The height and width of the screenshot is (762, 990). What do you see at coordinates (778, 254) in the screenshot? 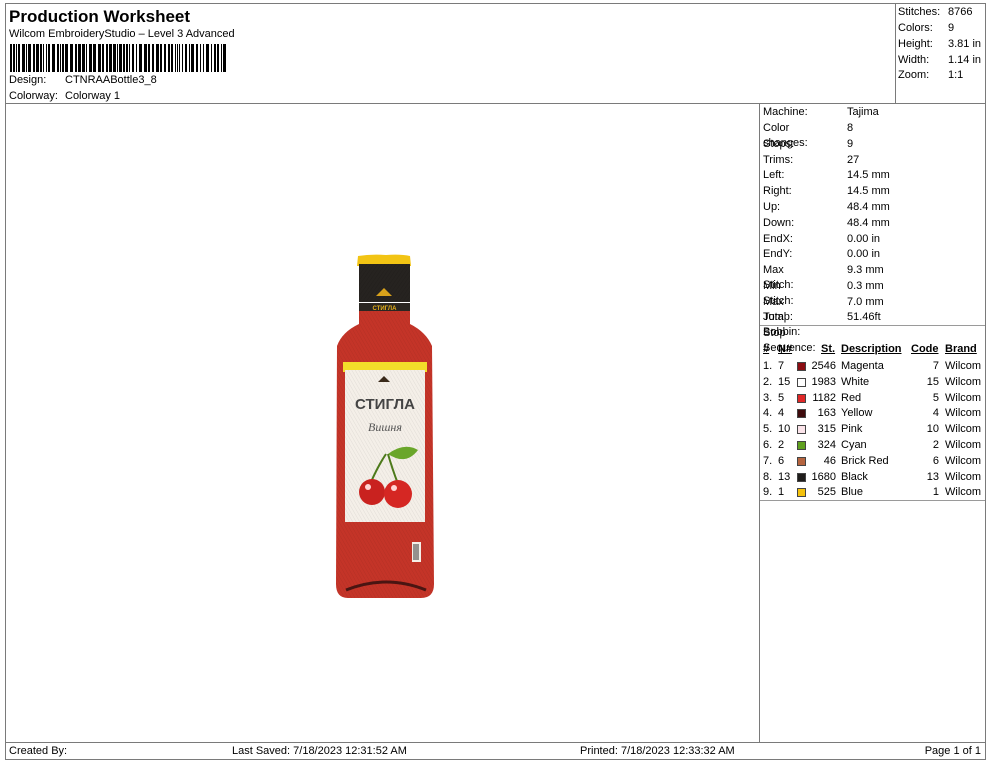
I see `info-label: EndY:` at bounding box center [778, 254].